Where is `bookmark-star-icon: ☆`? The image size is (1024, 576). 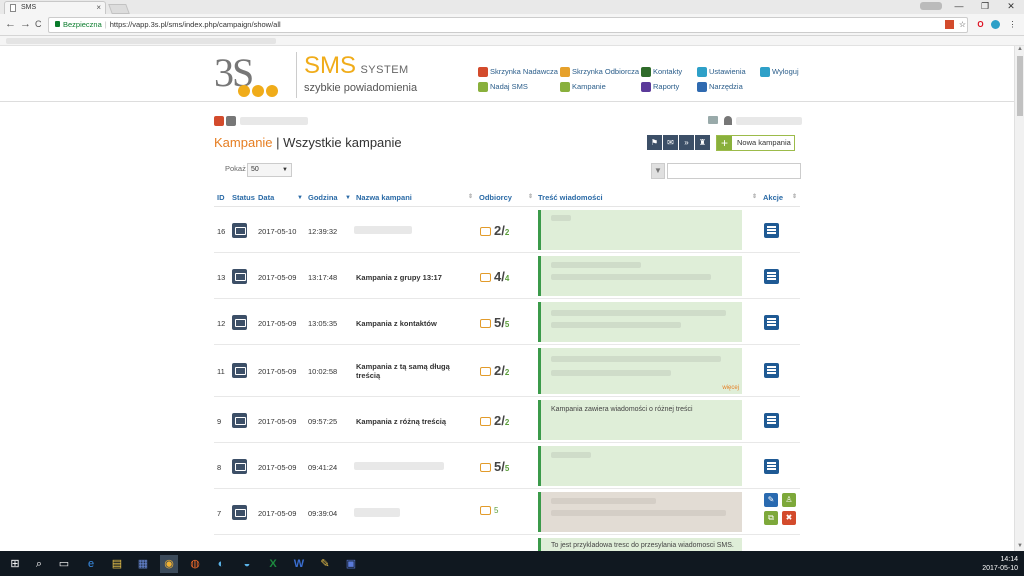 bookmark-star-icon: ☆ is located at coordinates (962, 24).